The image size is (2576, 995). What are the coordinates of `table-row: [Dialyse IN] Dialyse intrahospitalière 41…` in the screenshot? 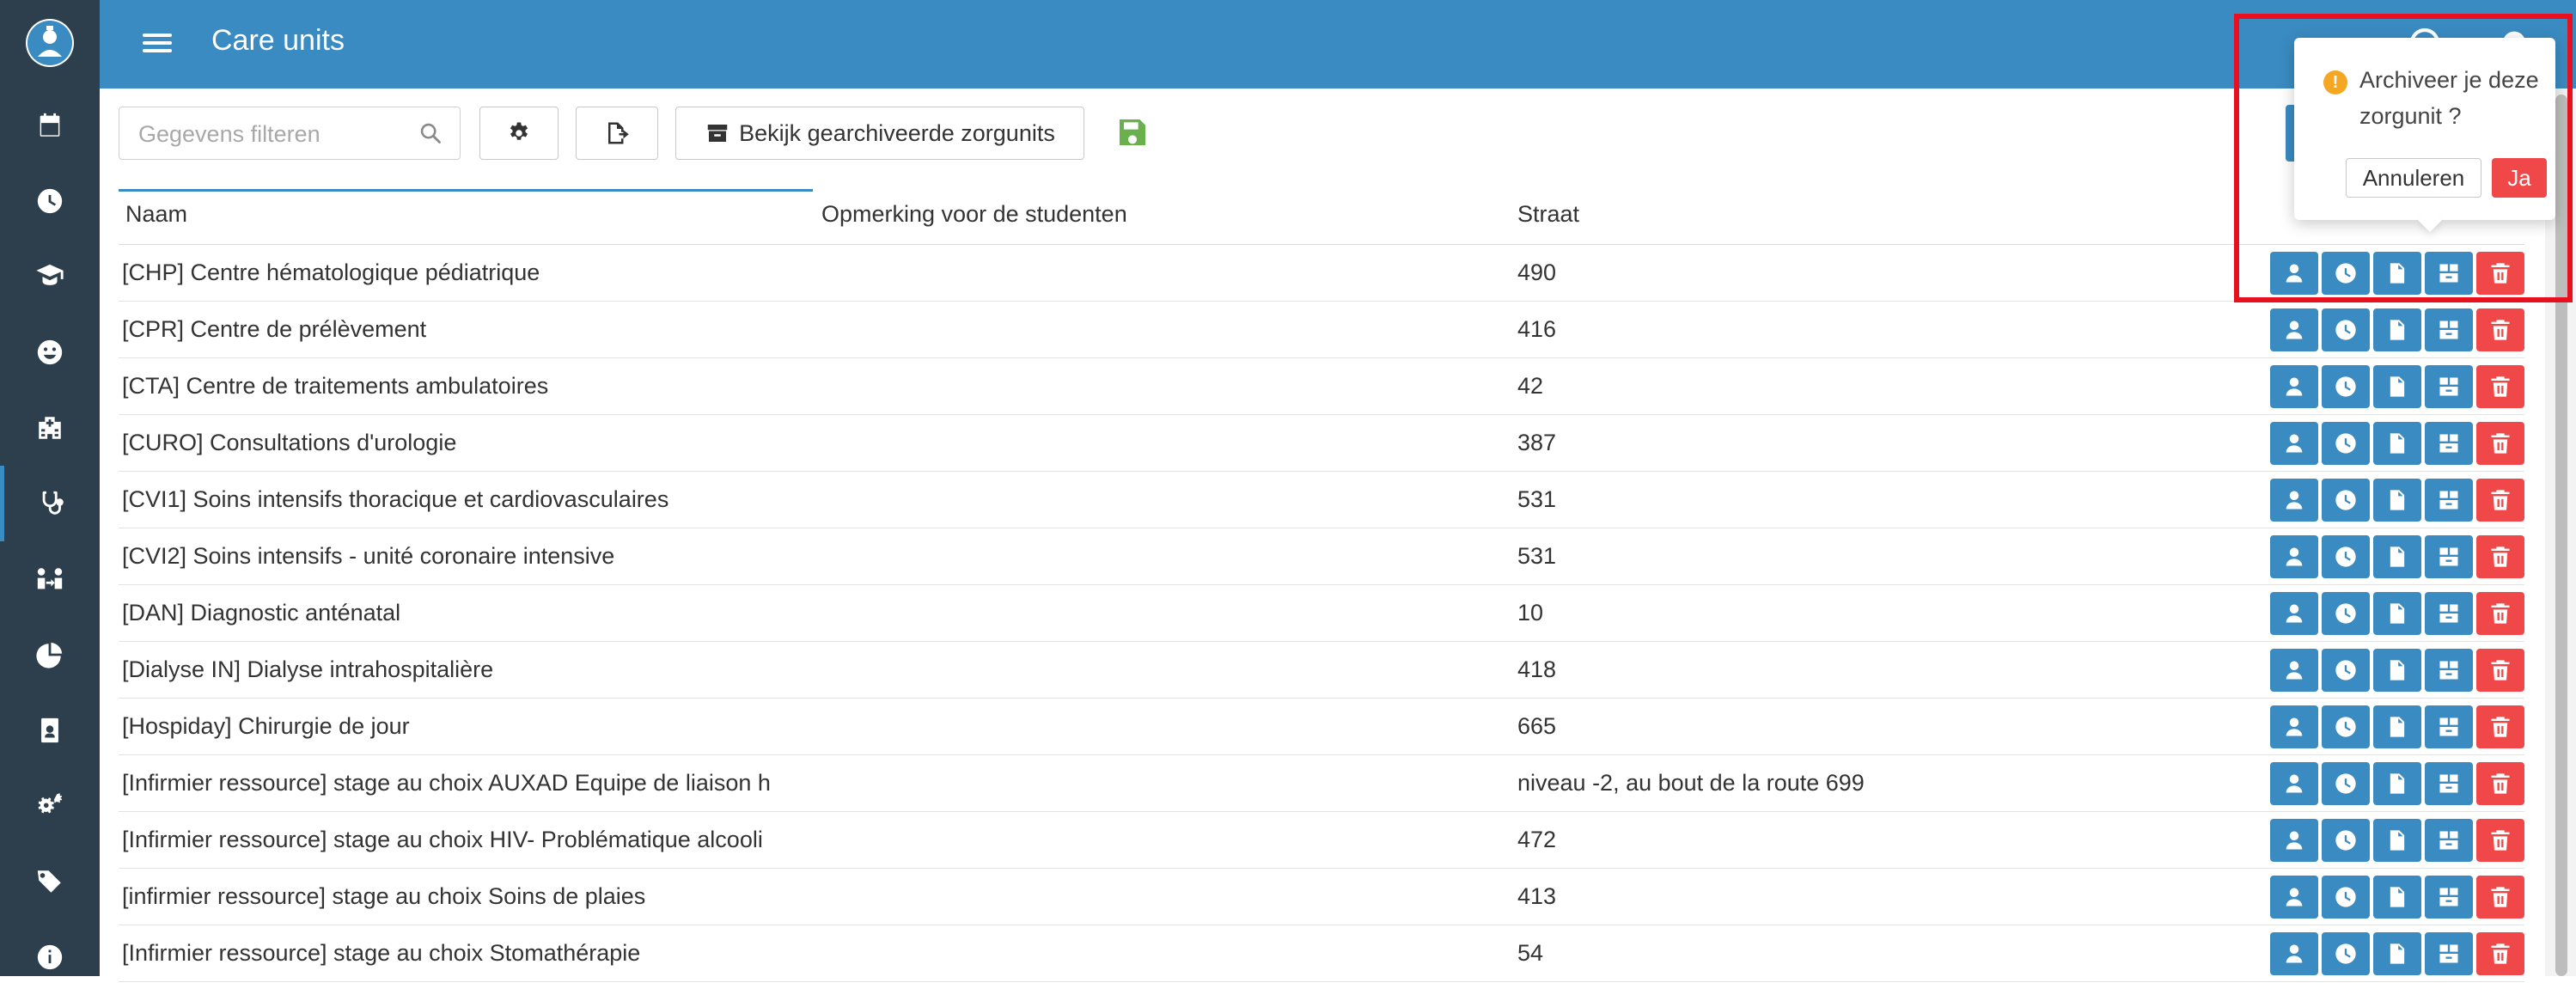 It's located at (1321, 671).